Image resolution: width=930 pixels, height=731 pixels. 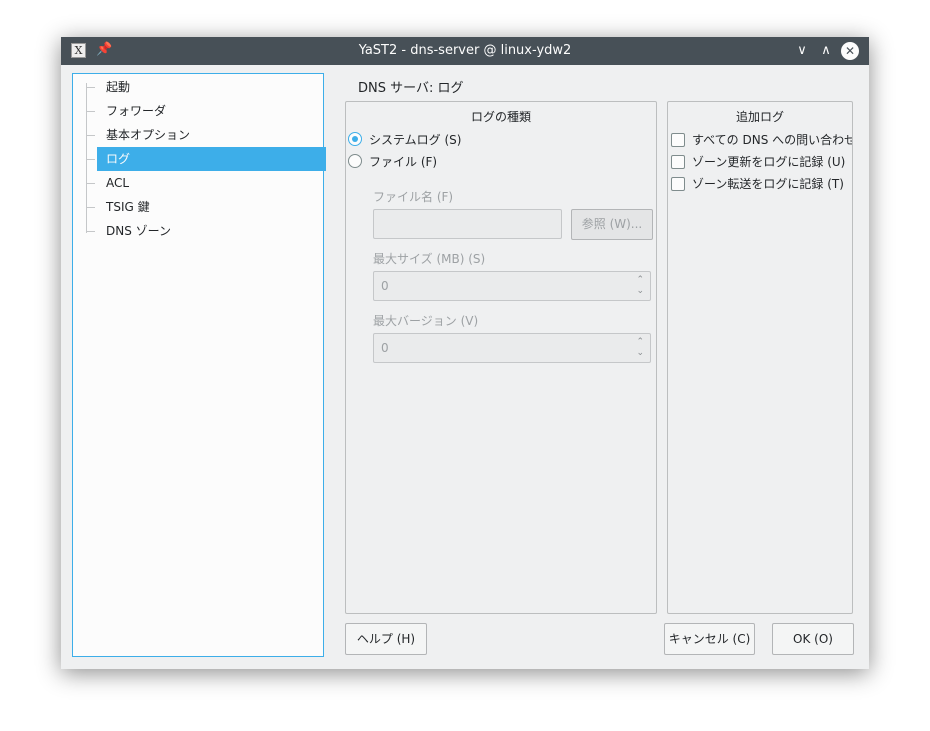 I want to click on tree-item-basic-options: 基本オプション, so click(x=204, y=135).